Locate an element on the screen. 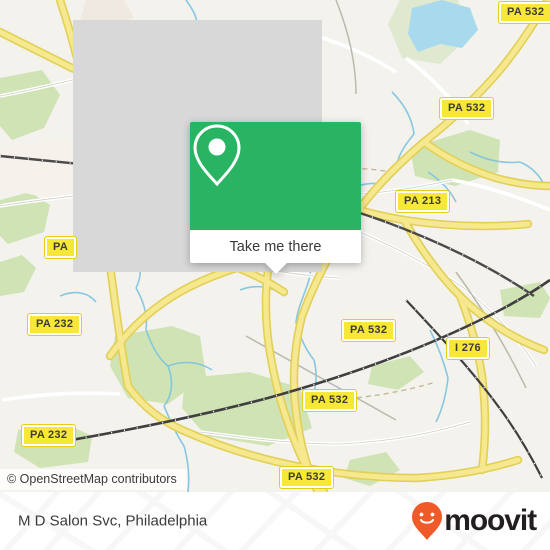 Image resolution: width=550 pixels, height=550 pixels. road-shield: PA is located at coordinates (60, 247).